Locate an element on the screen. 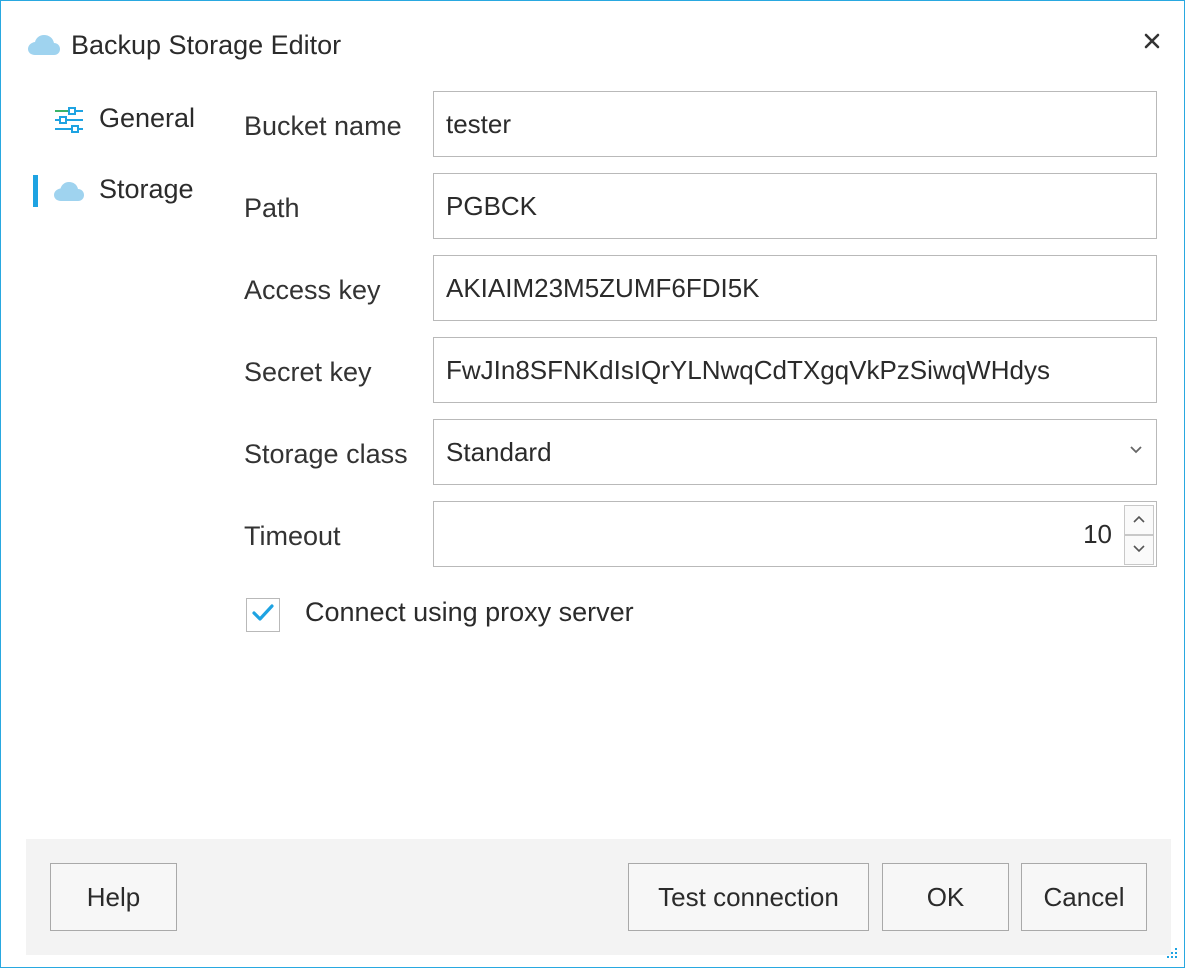 This screenshot has width=1185, height=968. cancel-button: Cancel is located at coordinates (1084, 897).